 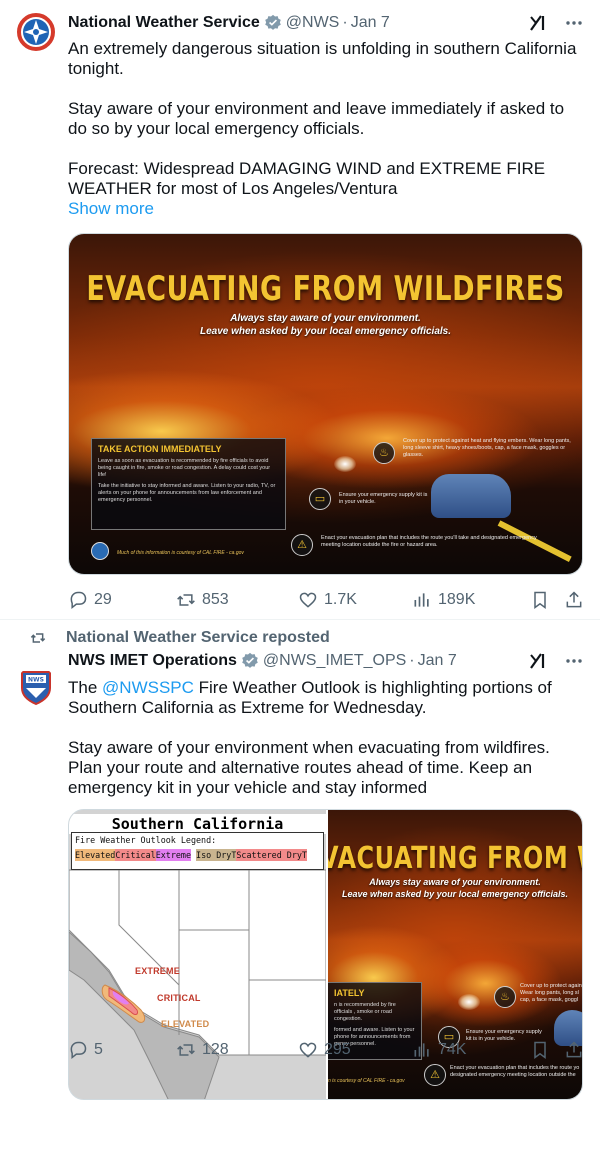 I want to click on nws-imet-avatar: NWS, so click(x=36, y=686).